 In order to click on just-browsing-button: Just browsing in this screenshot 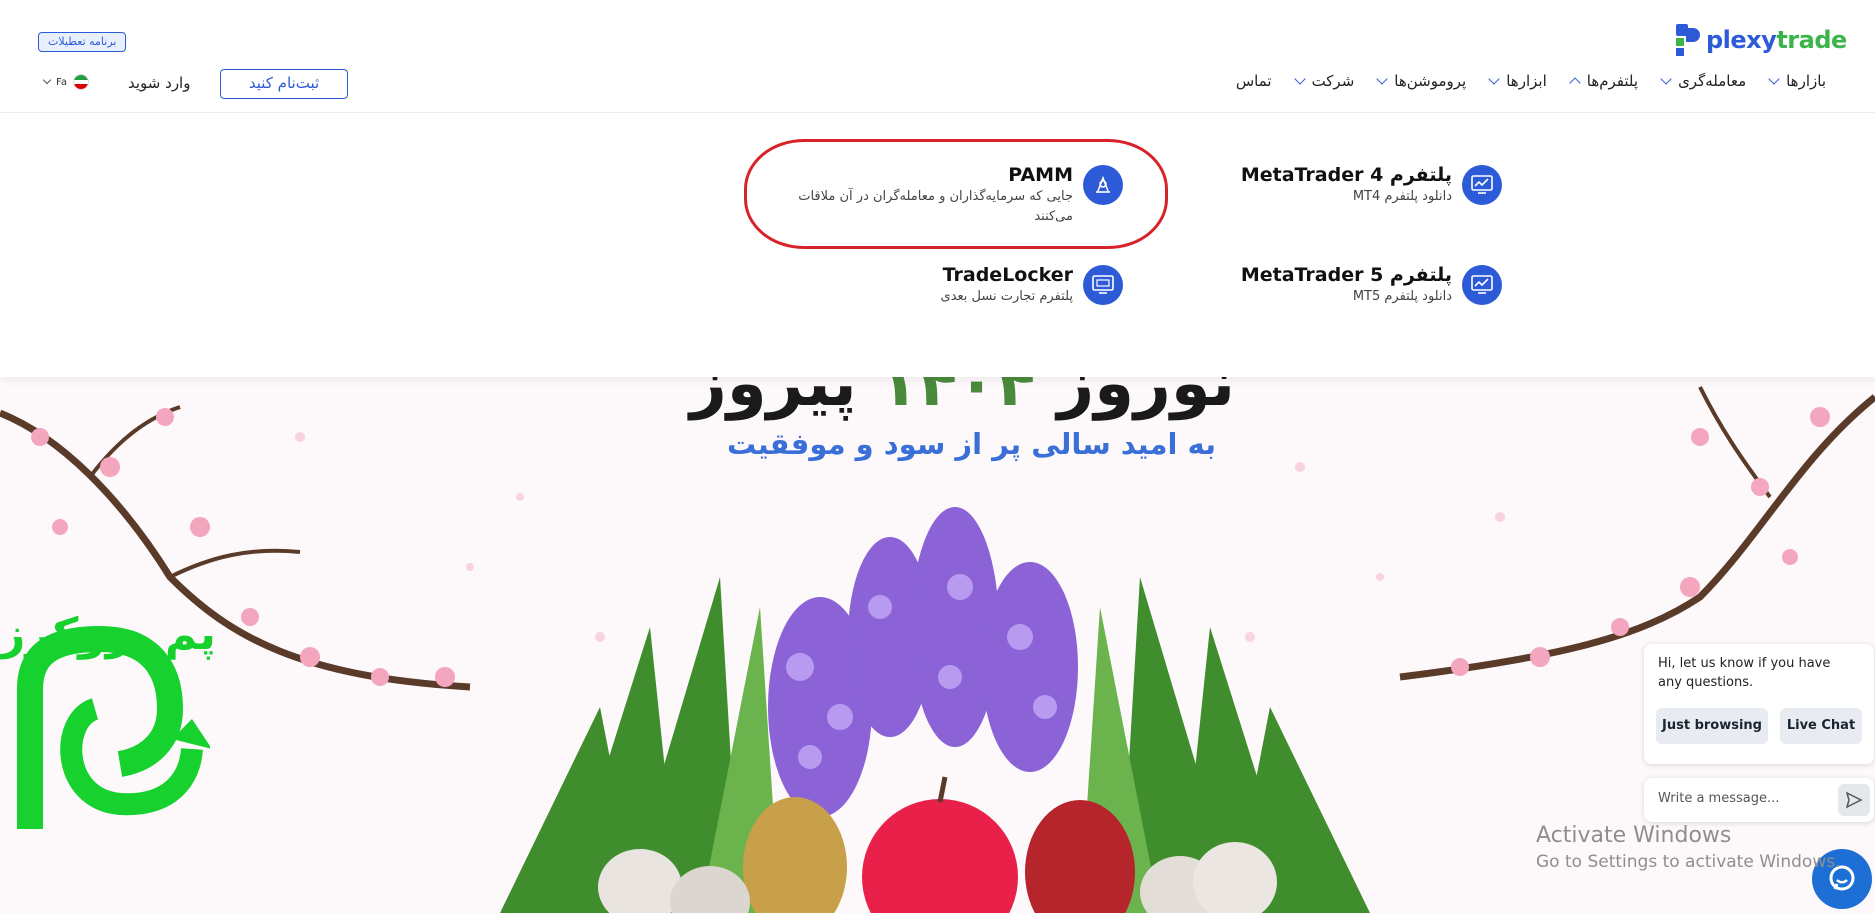, I will do `click(1712, 726)`.